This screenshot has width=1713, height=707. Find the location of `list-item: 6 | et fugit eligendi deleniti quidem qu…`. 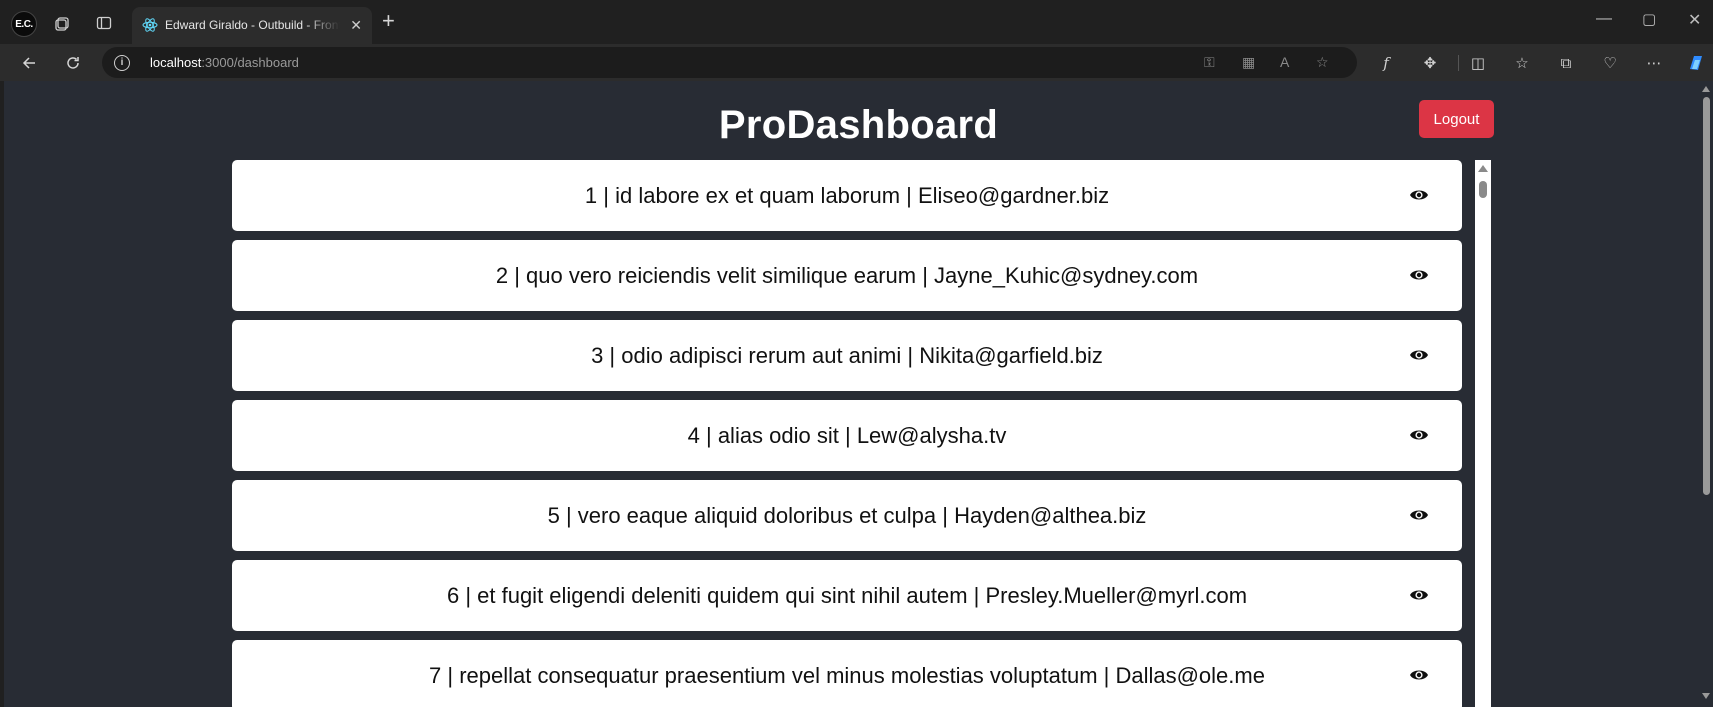

list-item: 6 | et fugit eligendi deleniti quidem qu… is located at coordinates (847, 595).